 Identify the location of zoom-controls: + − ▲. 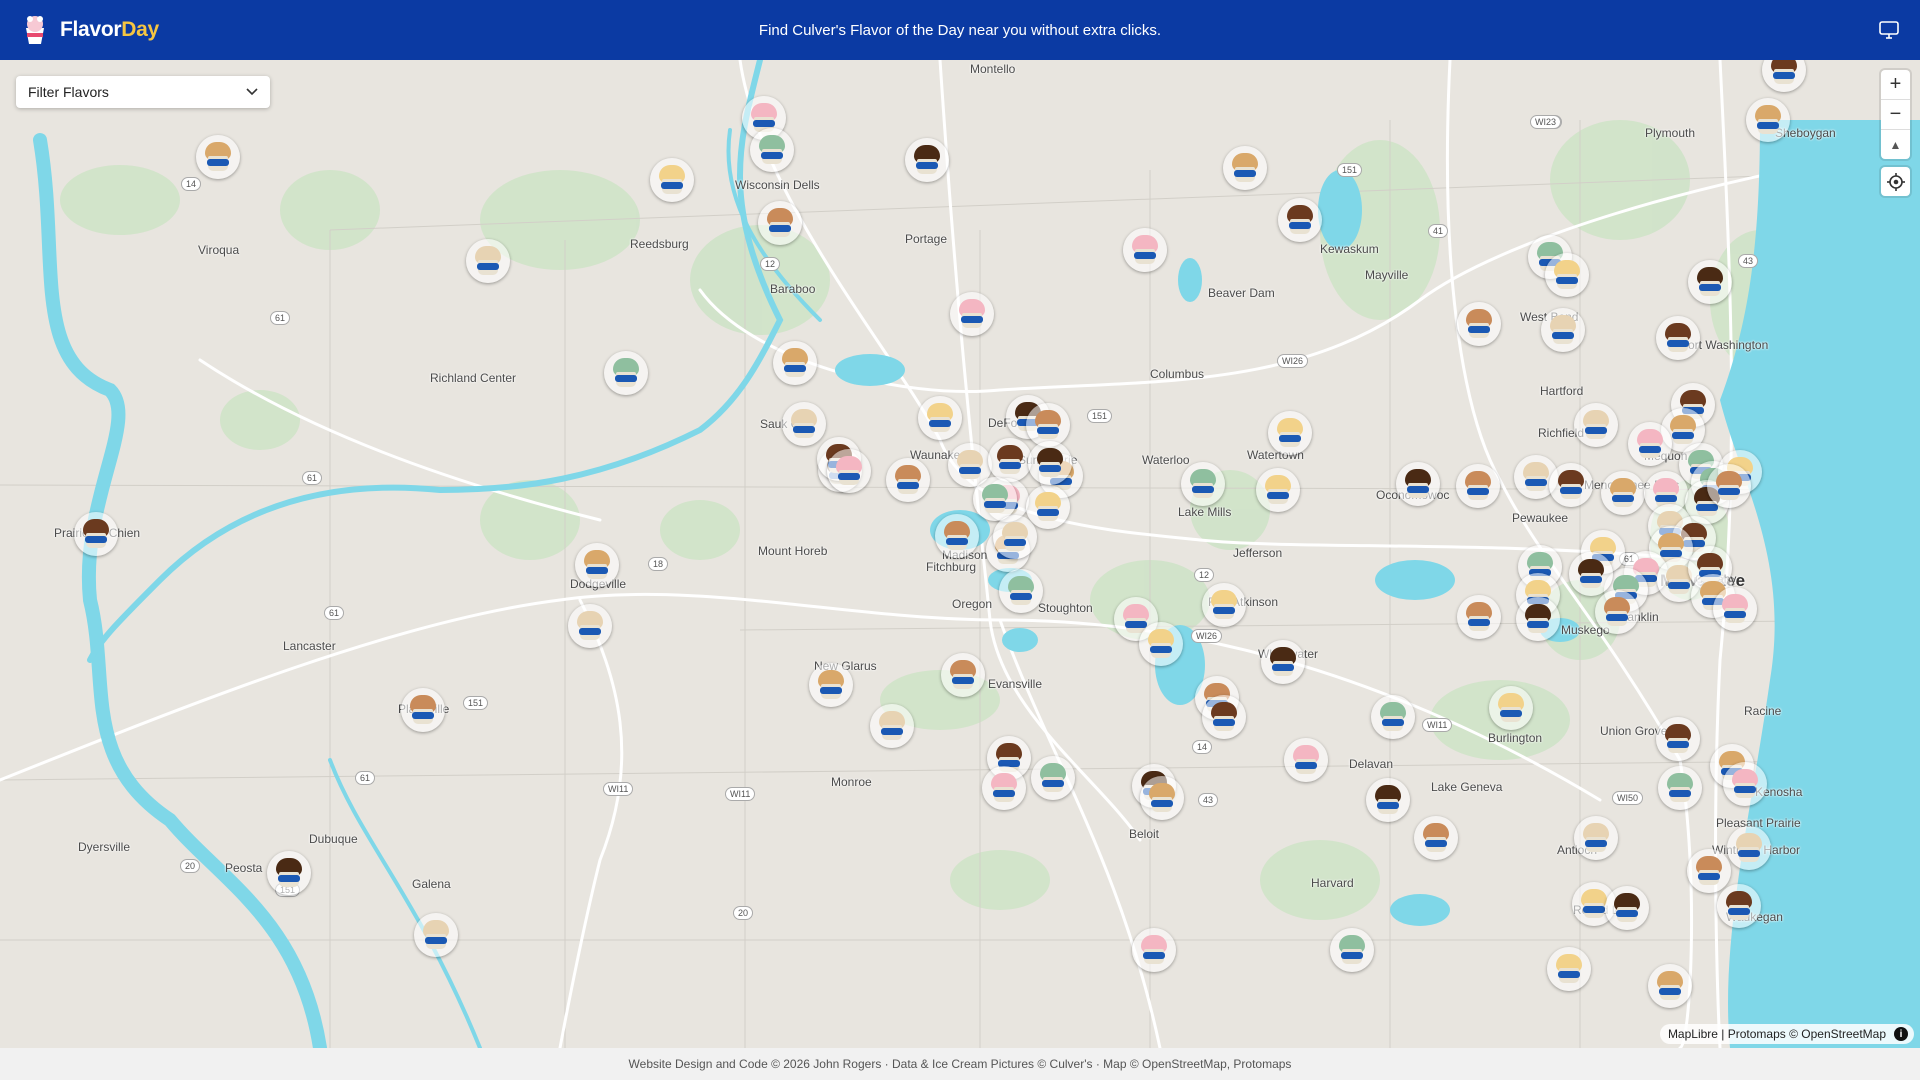
(1895, 114).